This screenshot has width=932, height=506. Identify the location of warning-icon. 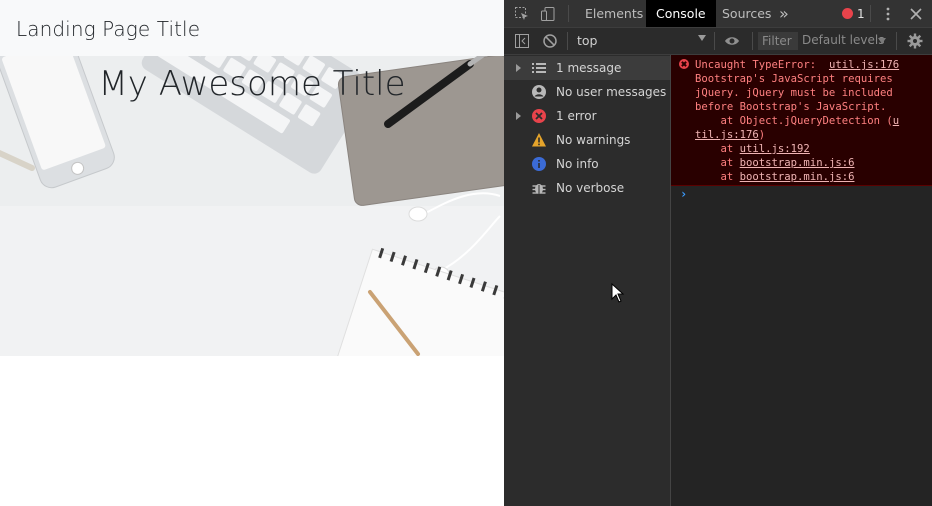
(539, 140).